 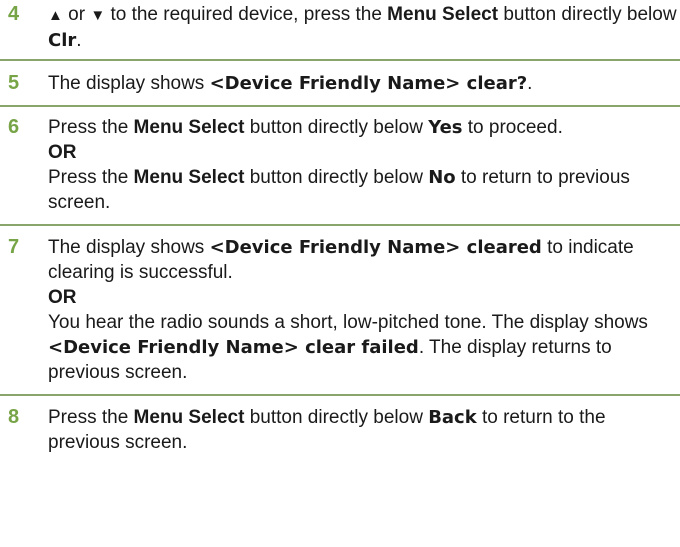 I want to click on display-text: <Device Friendly Name> cleared, so click(x=375, y=247).